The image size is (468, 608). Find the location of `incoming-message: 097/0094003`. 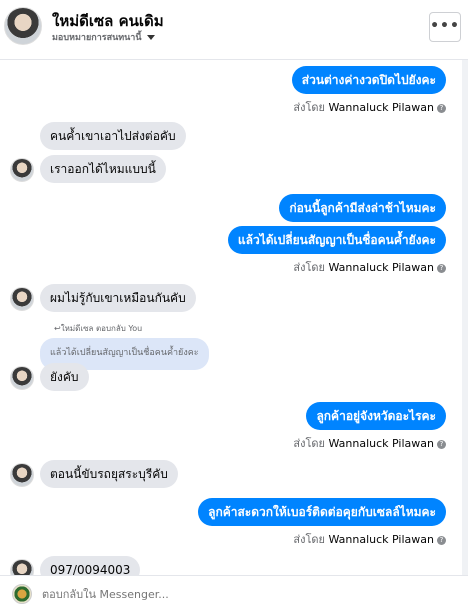

incoming-message: 097/0094003 is located at coordinates (90, 565).